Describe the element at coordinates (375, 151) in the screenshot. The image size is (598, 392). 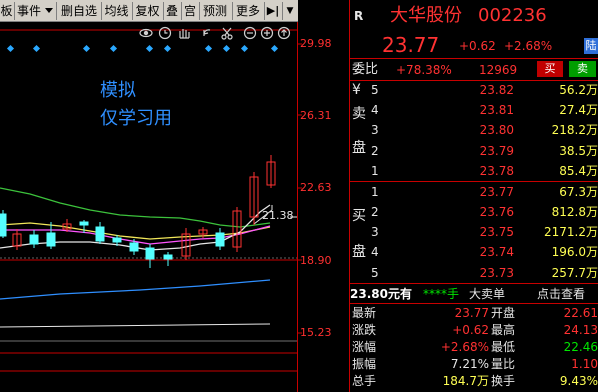
I see `ask-idx: 2` at that location.